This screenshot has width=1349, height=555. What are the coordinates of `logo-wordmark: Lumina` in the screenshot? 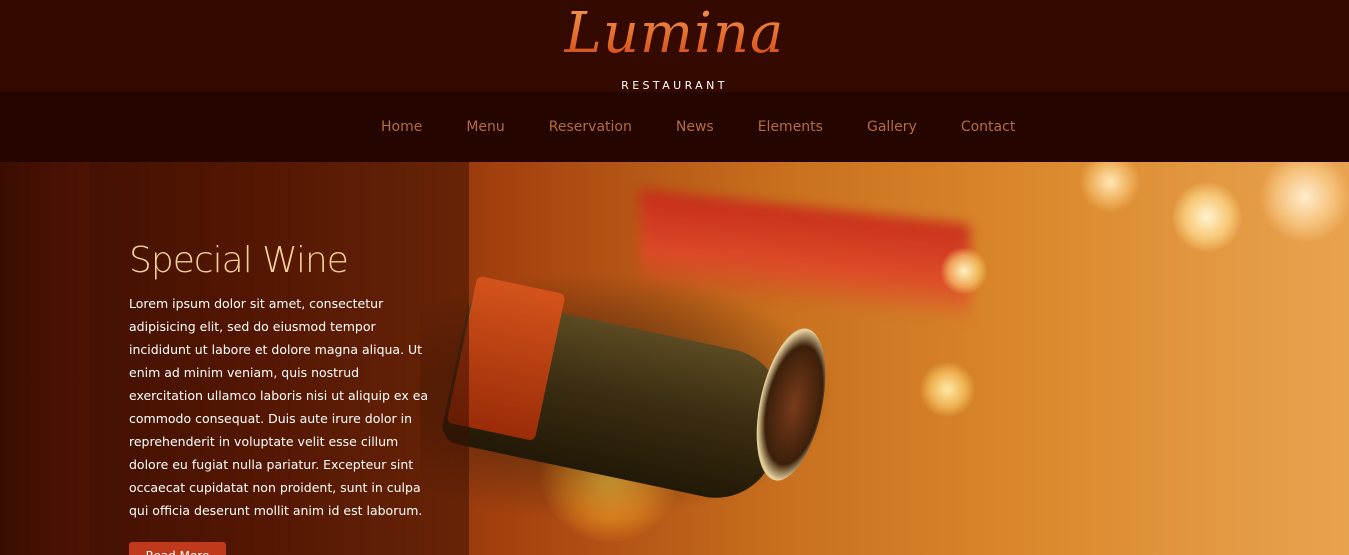 It's located at (674, 36).